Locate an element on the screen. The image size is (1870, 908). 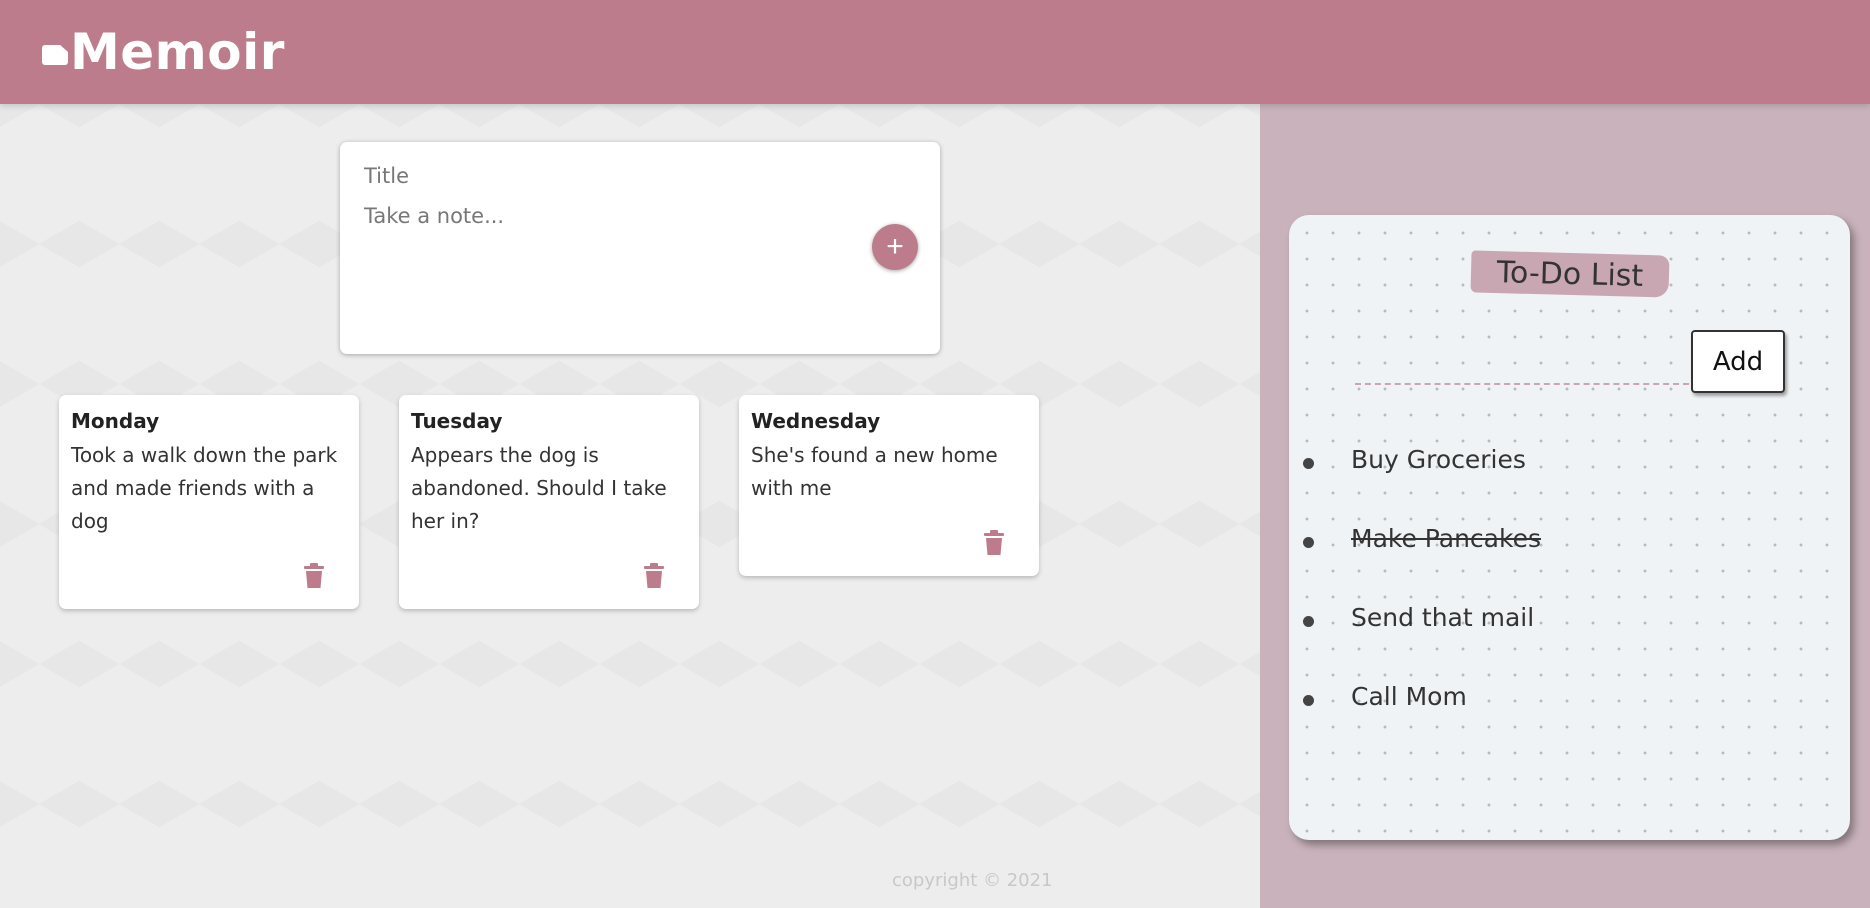
note-composer is located at coordinates (640, 248).